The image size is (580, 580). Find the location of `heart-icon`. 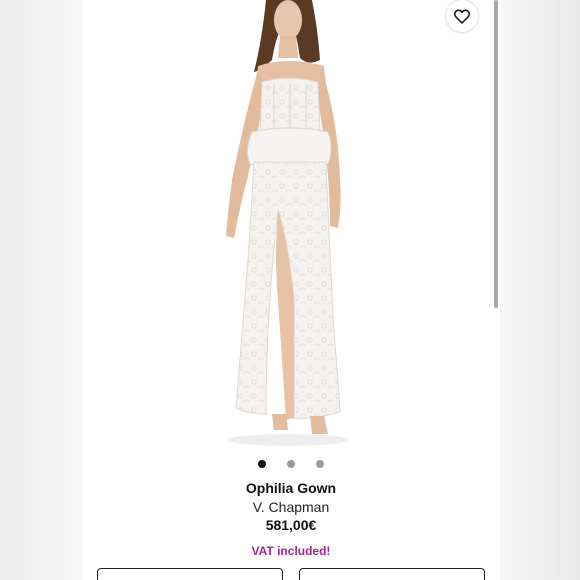

heart-icon is located at coordinates (462, 16).